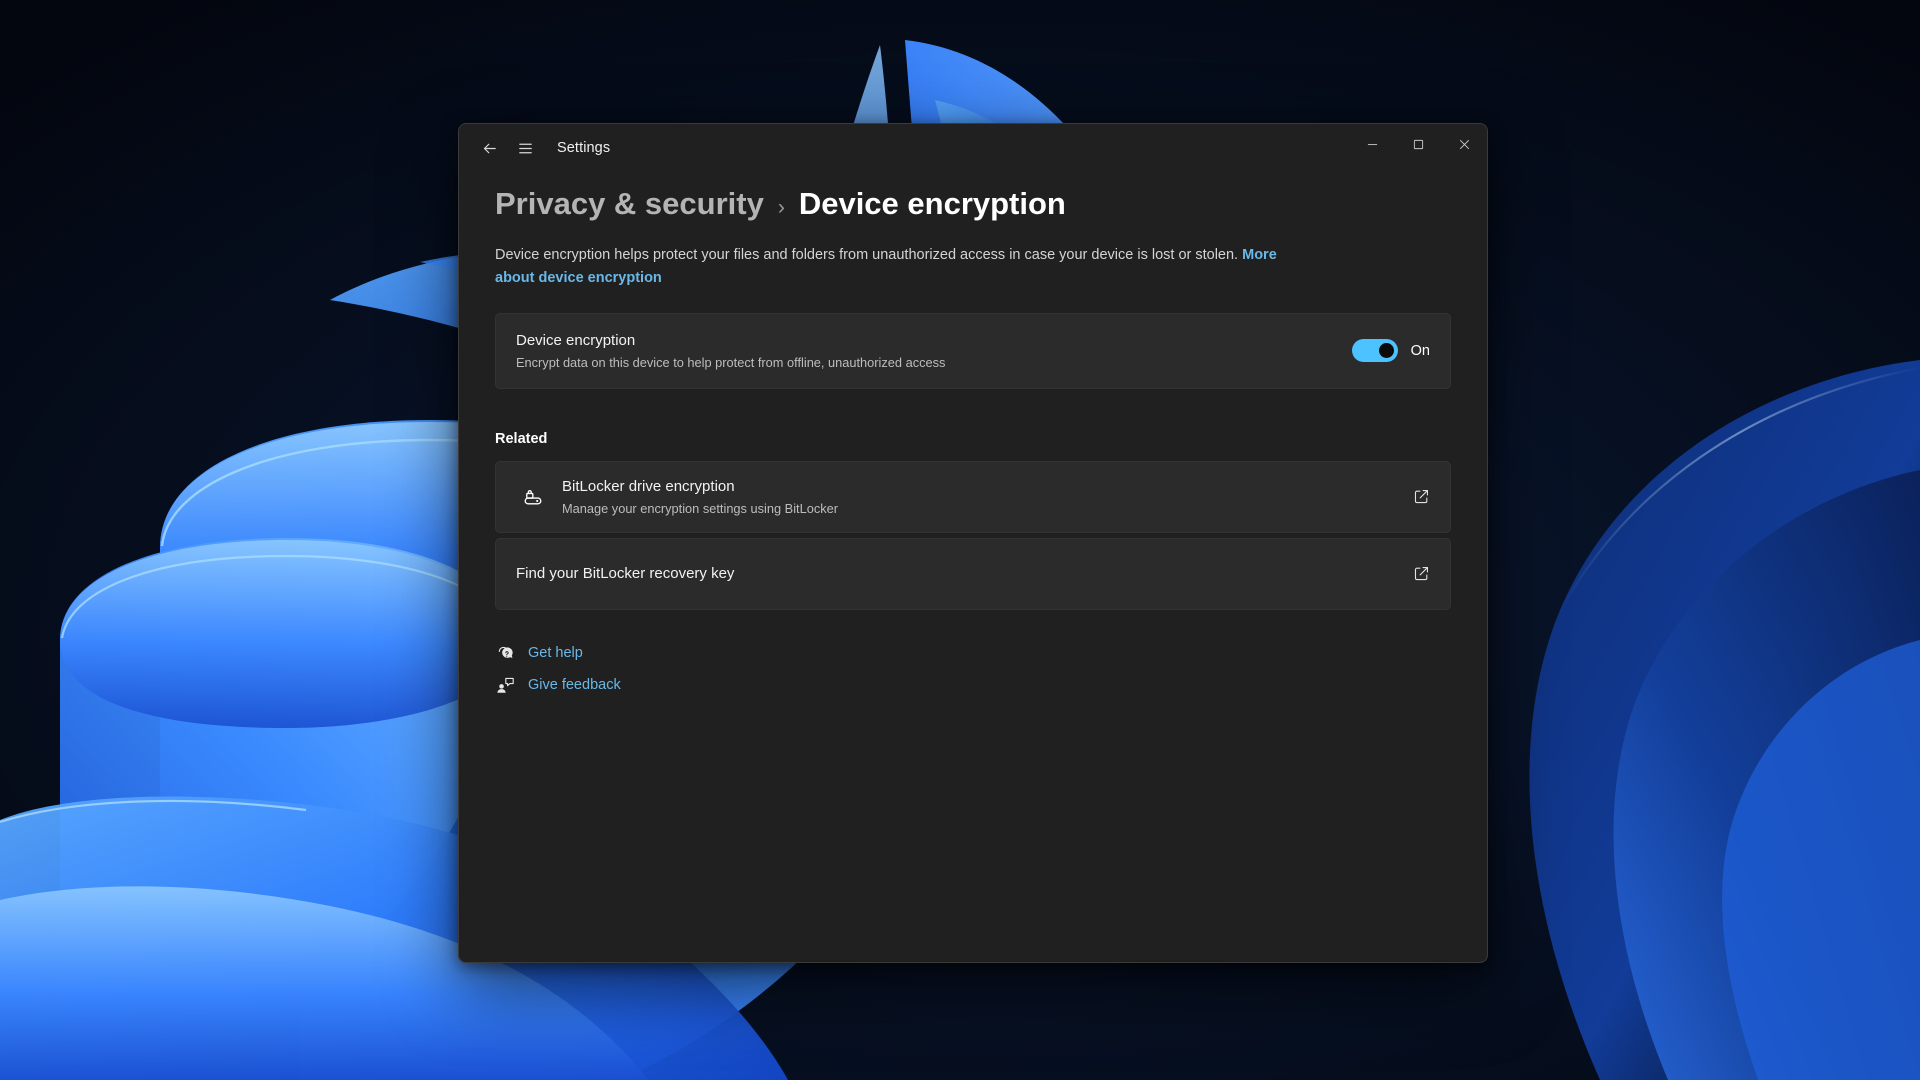  I want to click on minimize-icon, so click(1372, 144).